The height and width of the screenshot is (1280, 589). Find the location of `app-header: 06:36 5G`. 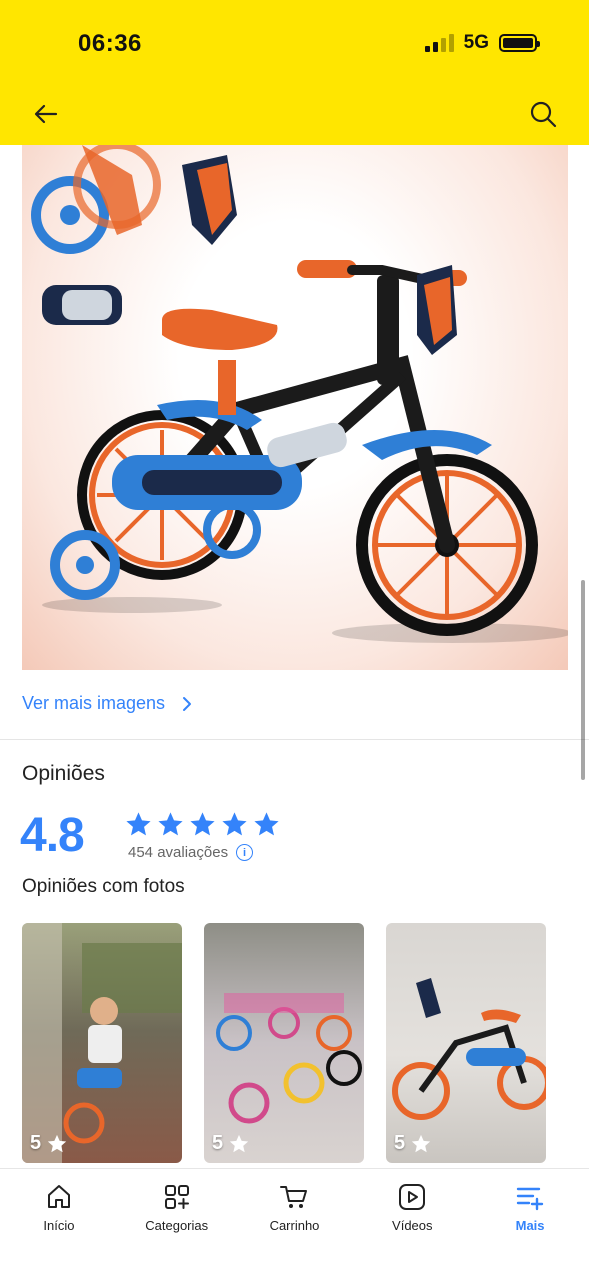

app-header: 06:36 5G is located at coordinates (294, 72).